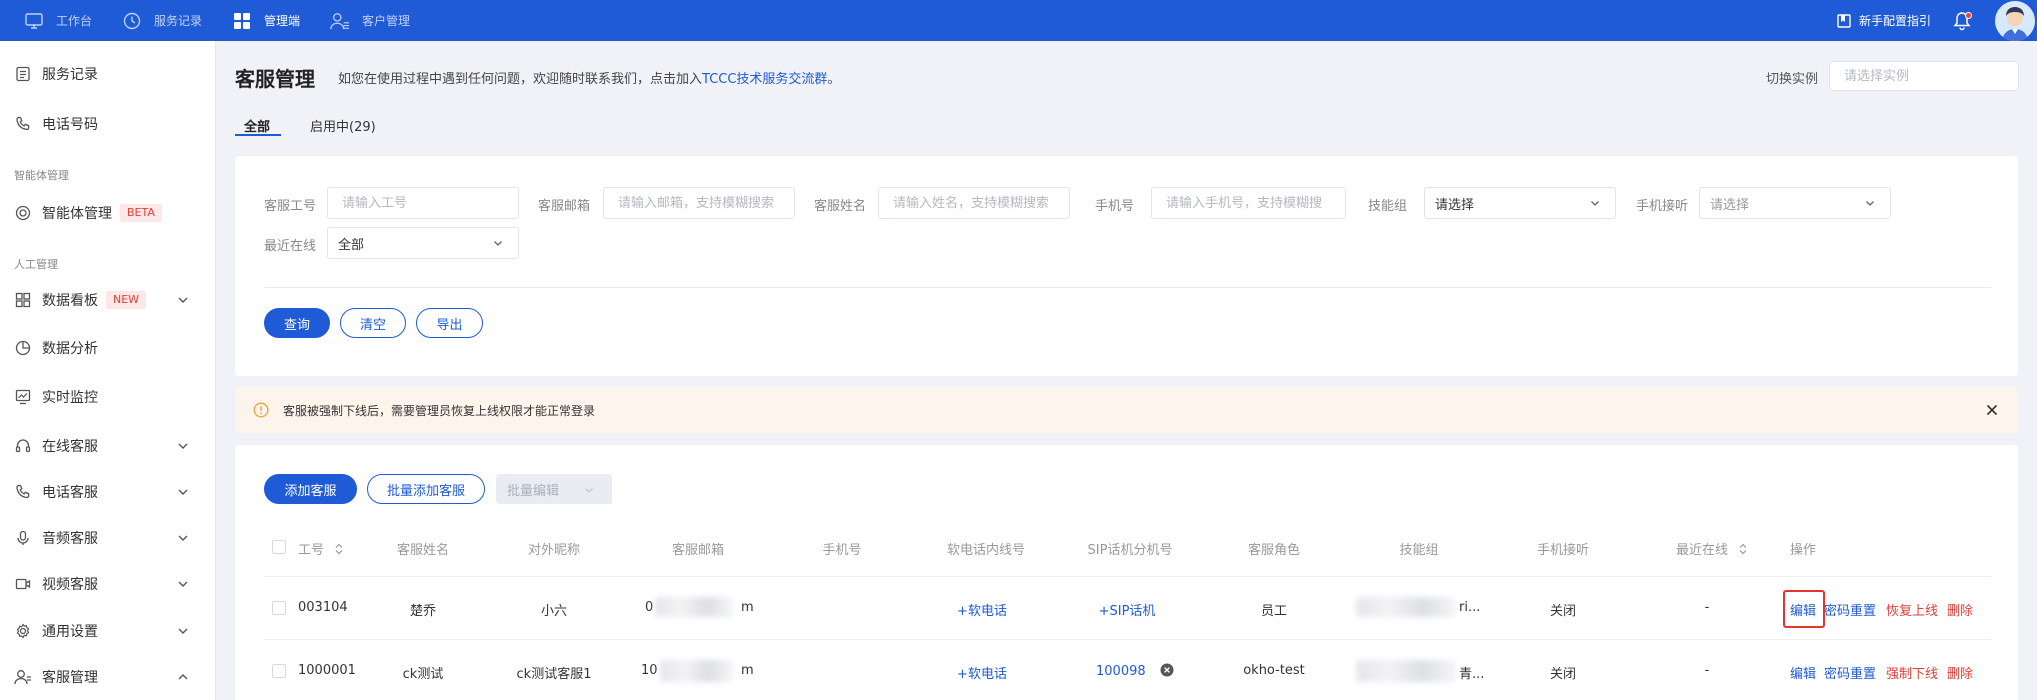  Describe the element at coordinates (108, 584) in the screenshot. I see `sidebar-item-video-service: 视频客服` at that location.